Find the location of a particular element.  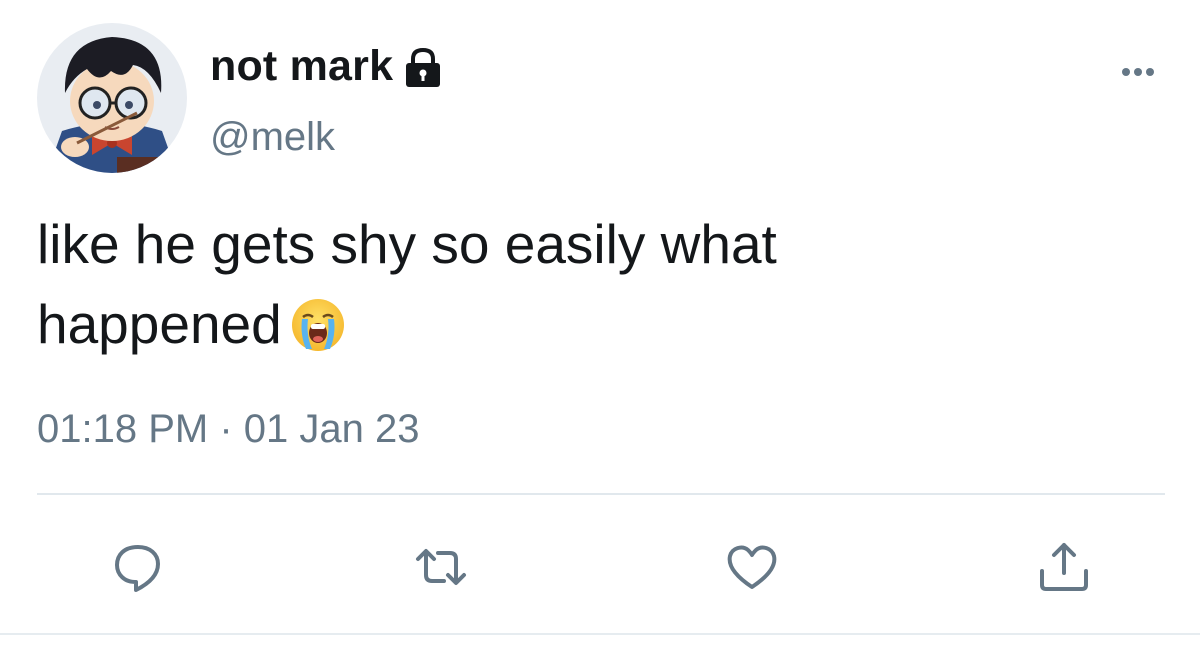

user-handle: @melk is located at coordinates (272, 137).